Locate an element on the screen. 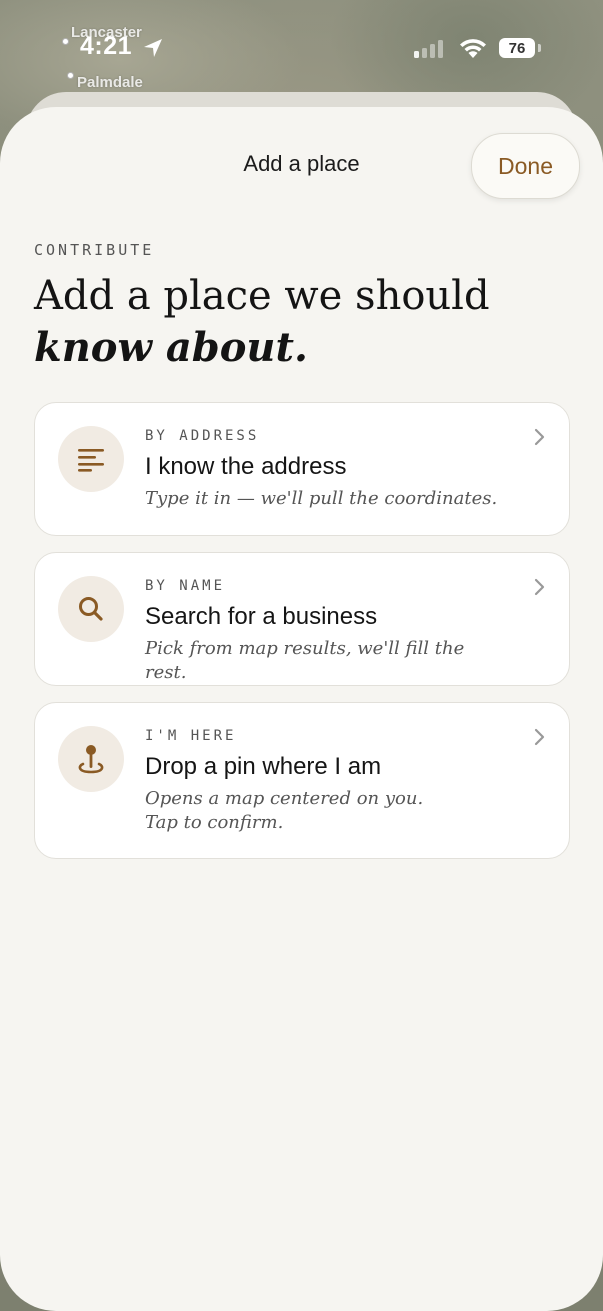  option-title: I know the address is located at coordinates (246, 466).